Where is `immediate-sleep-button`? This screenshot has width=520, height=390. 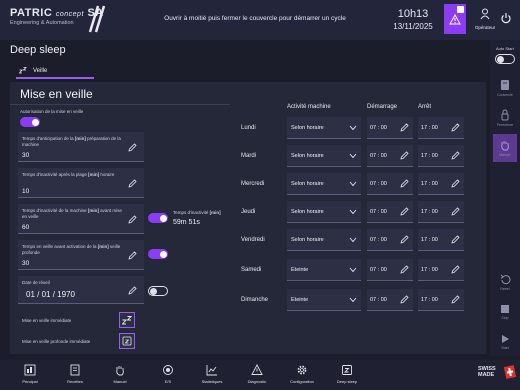 immediate-sleep-button is located at coordinates (127, 320).